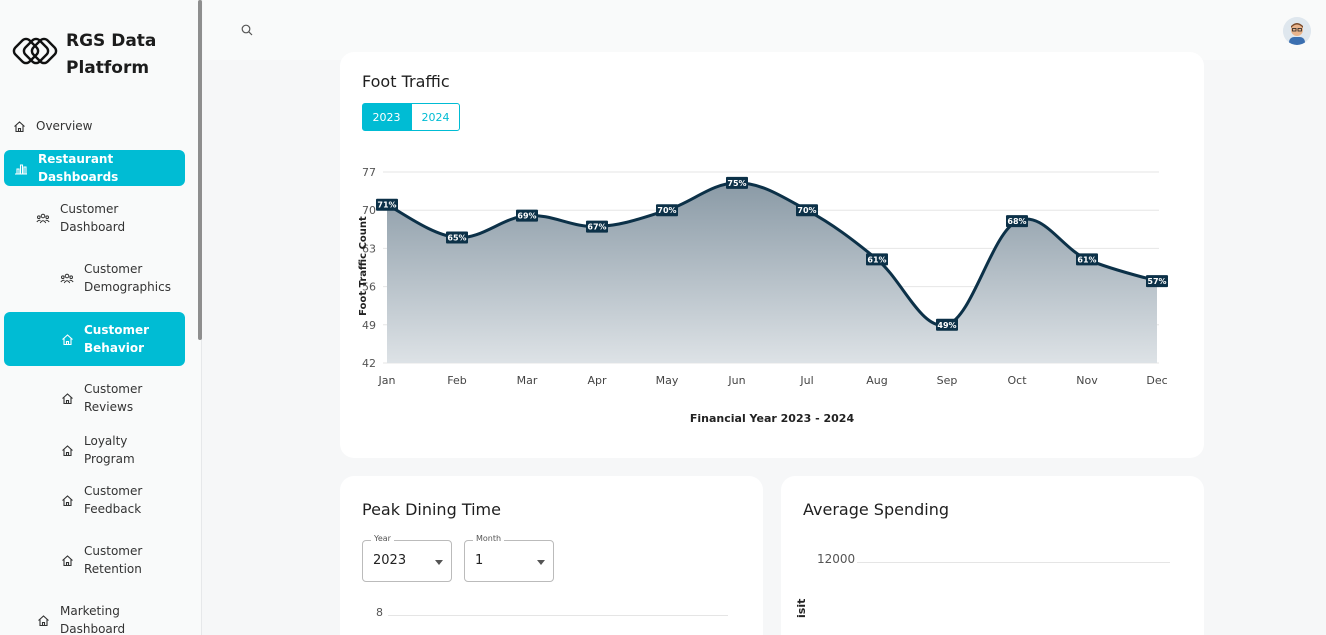 This screenshot has height=635, width=1326. Describe the element at coordinates (369, 363) in the screenshot. I see `y-tick-label: 42` at that location.